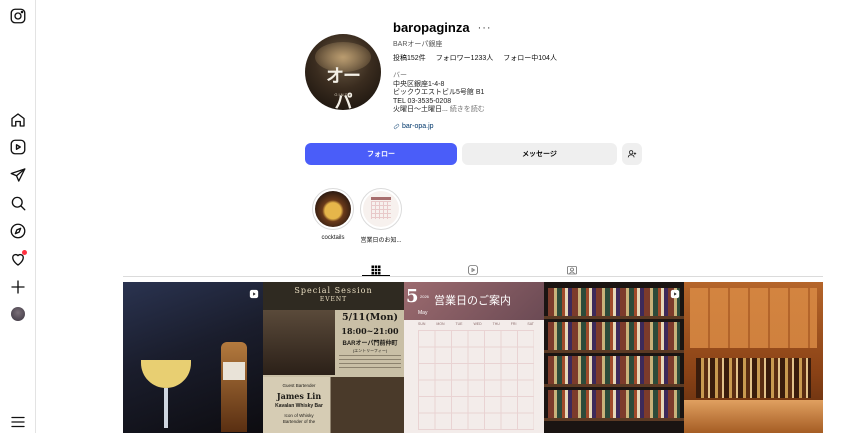 Image resolution: width=863 pixels, height=433 pixels. I want to click on username-row: baropaginza ···, so click(442, 27).